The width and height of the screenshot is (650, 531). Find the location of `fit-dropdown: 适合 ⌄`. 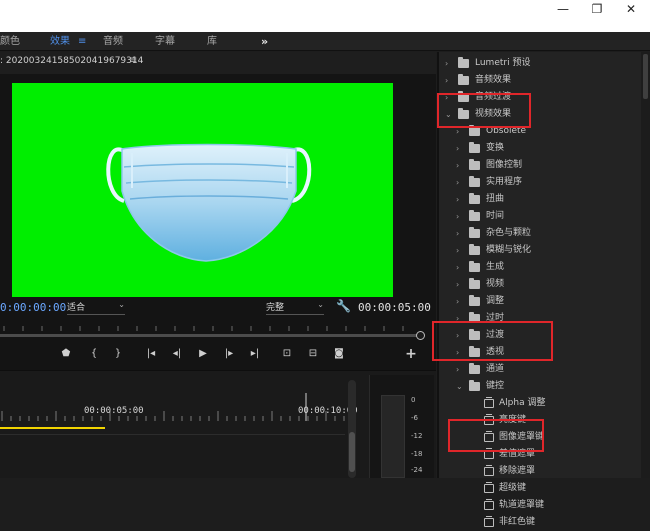

fit-dropdown: 适合 ⌄ is located at coordinates (96, 307).